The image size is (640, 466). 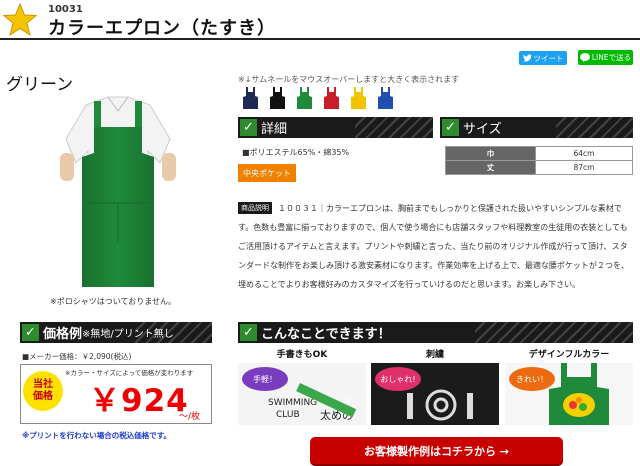 I want to click on color-swatch-black, so click(x=277, y=98).